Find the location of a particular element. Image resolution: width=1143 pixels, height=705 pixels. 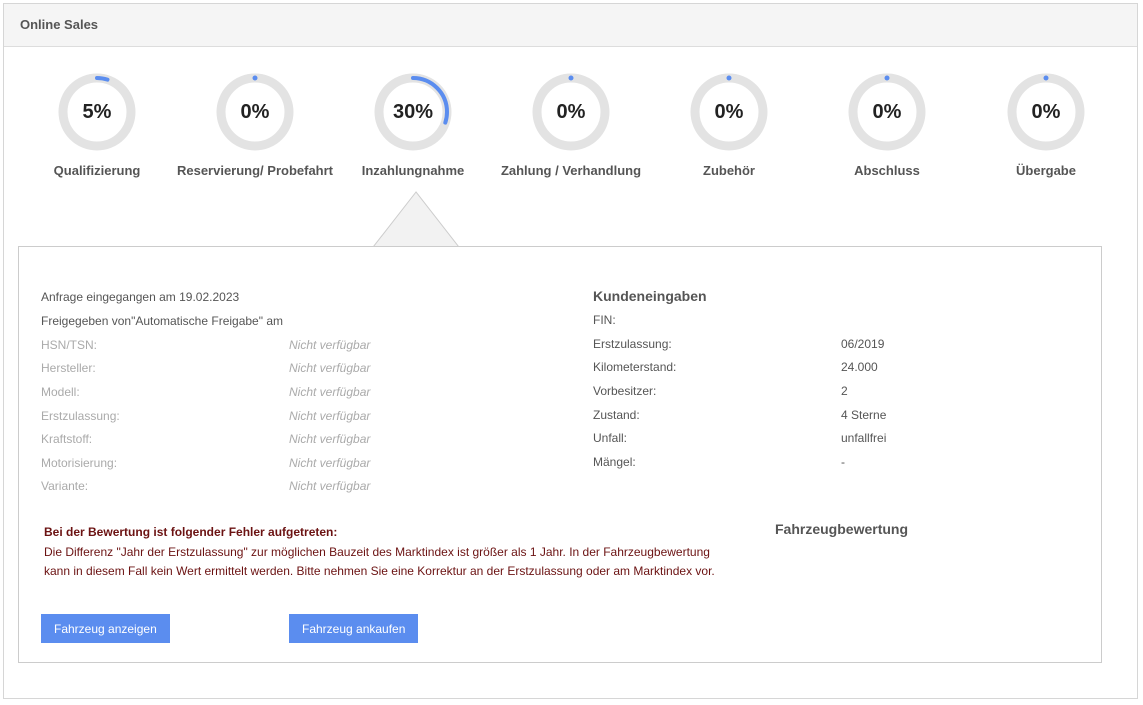

step-uebergabe: 0% Übergabe is located at coordinates (1046, 124).